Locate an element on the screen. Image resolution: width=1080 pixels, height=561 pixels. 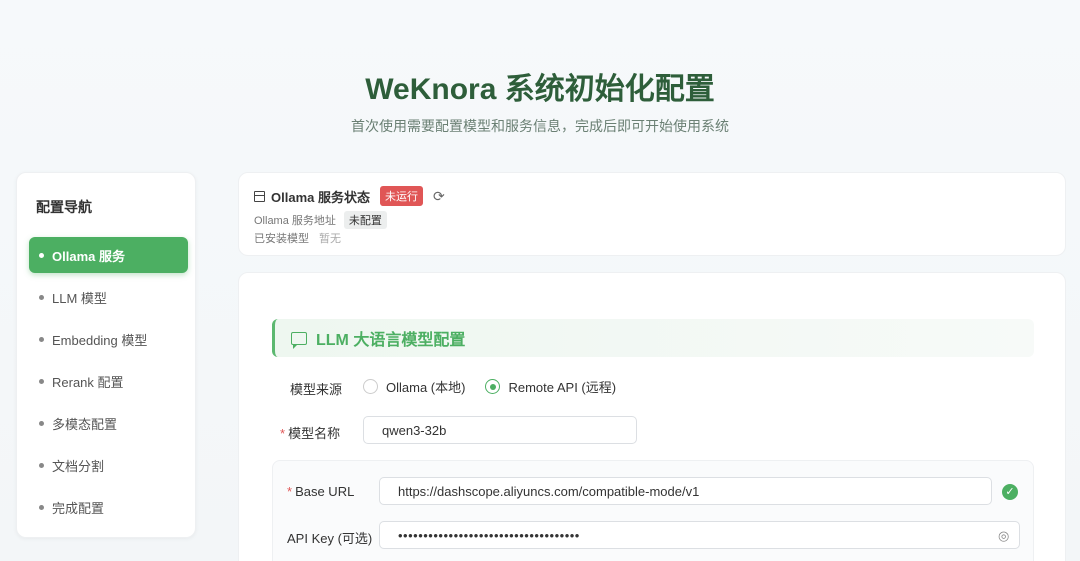
sidebar-item-ollama: Ollama 服务 is located at coordinates (108, 255).